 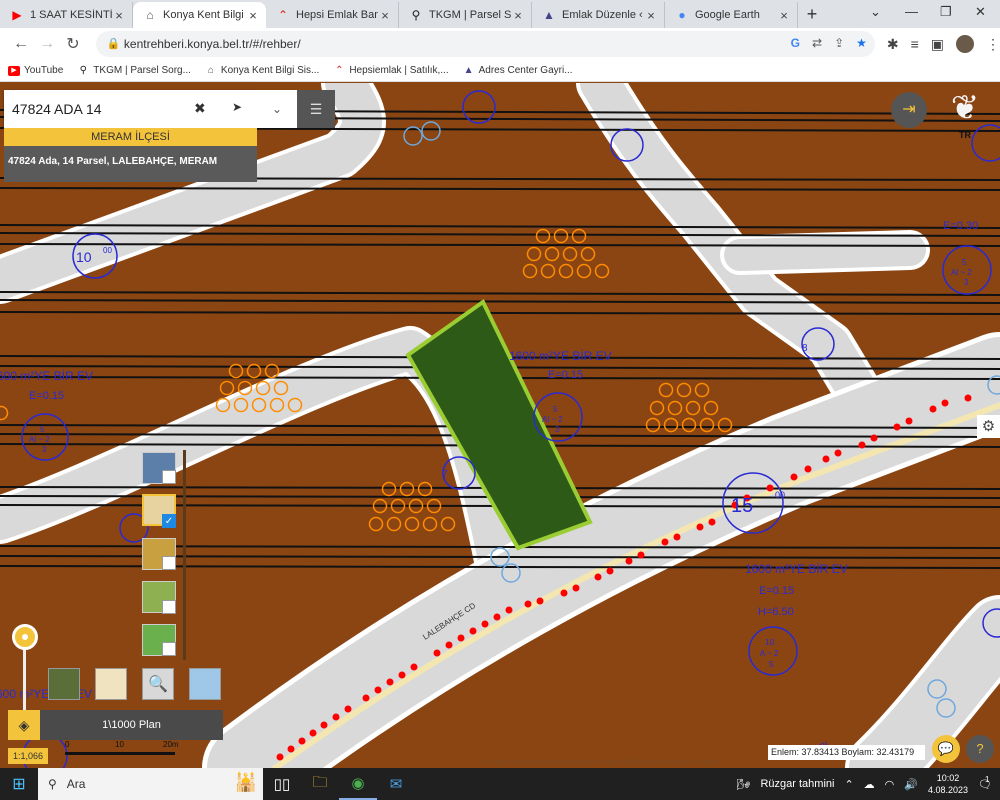 I want to click on google-icon: G, so click(x=795, y=43).